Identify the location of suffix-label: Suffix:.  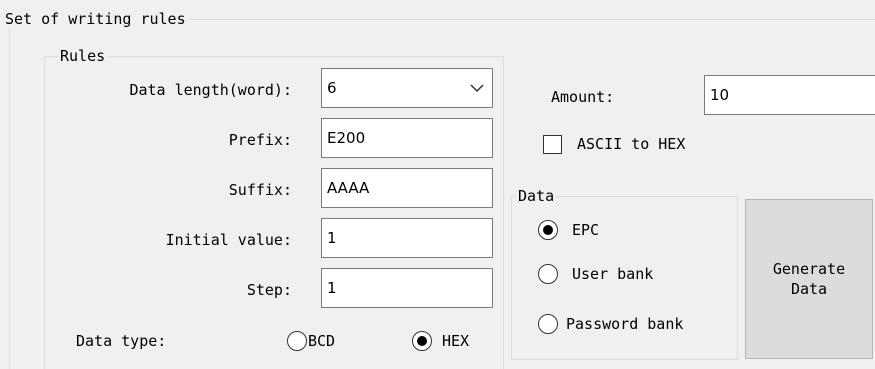
(260, 190).